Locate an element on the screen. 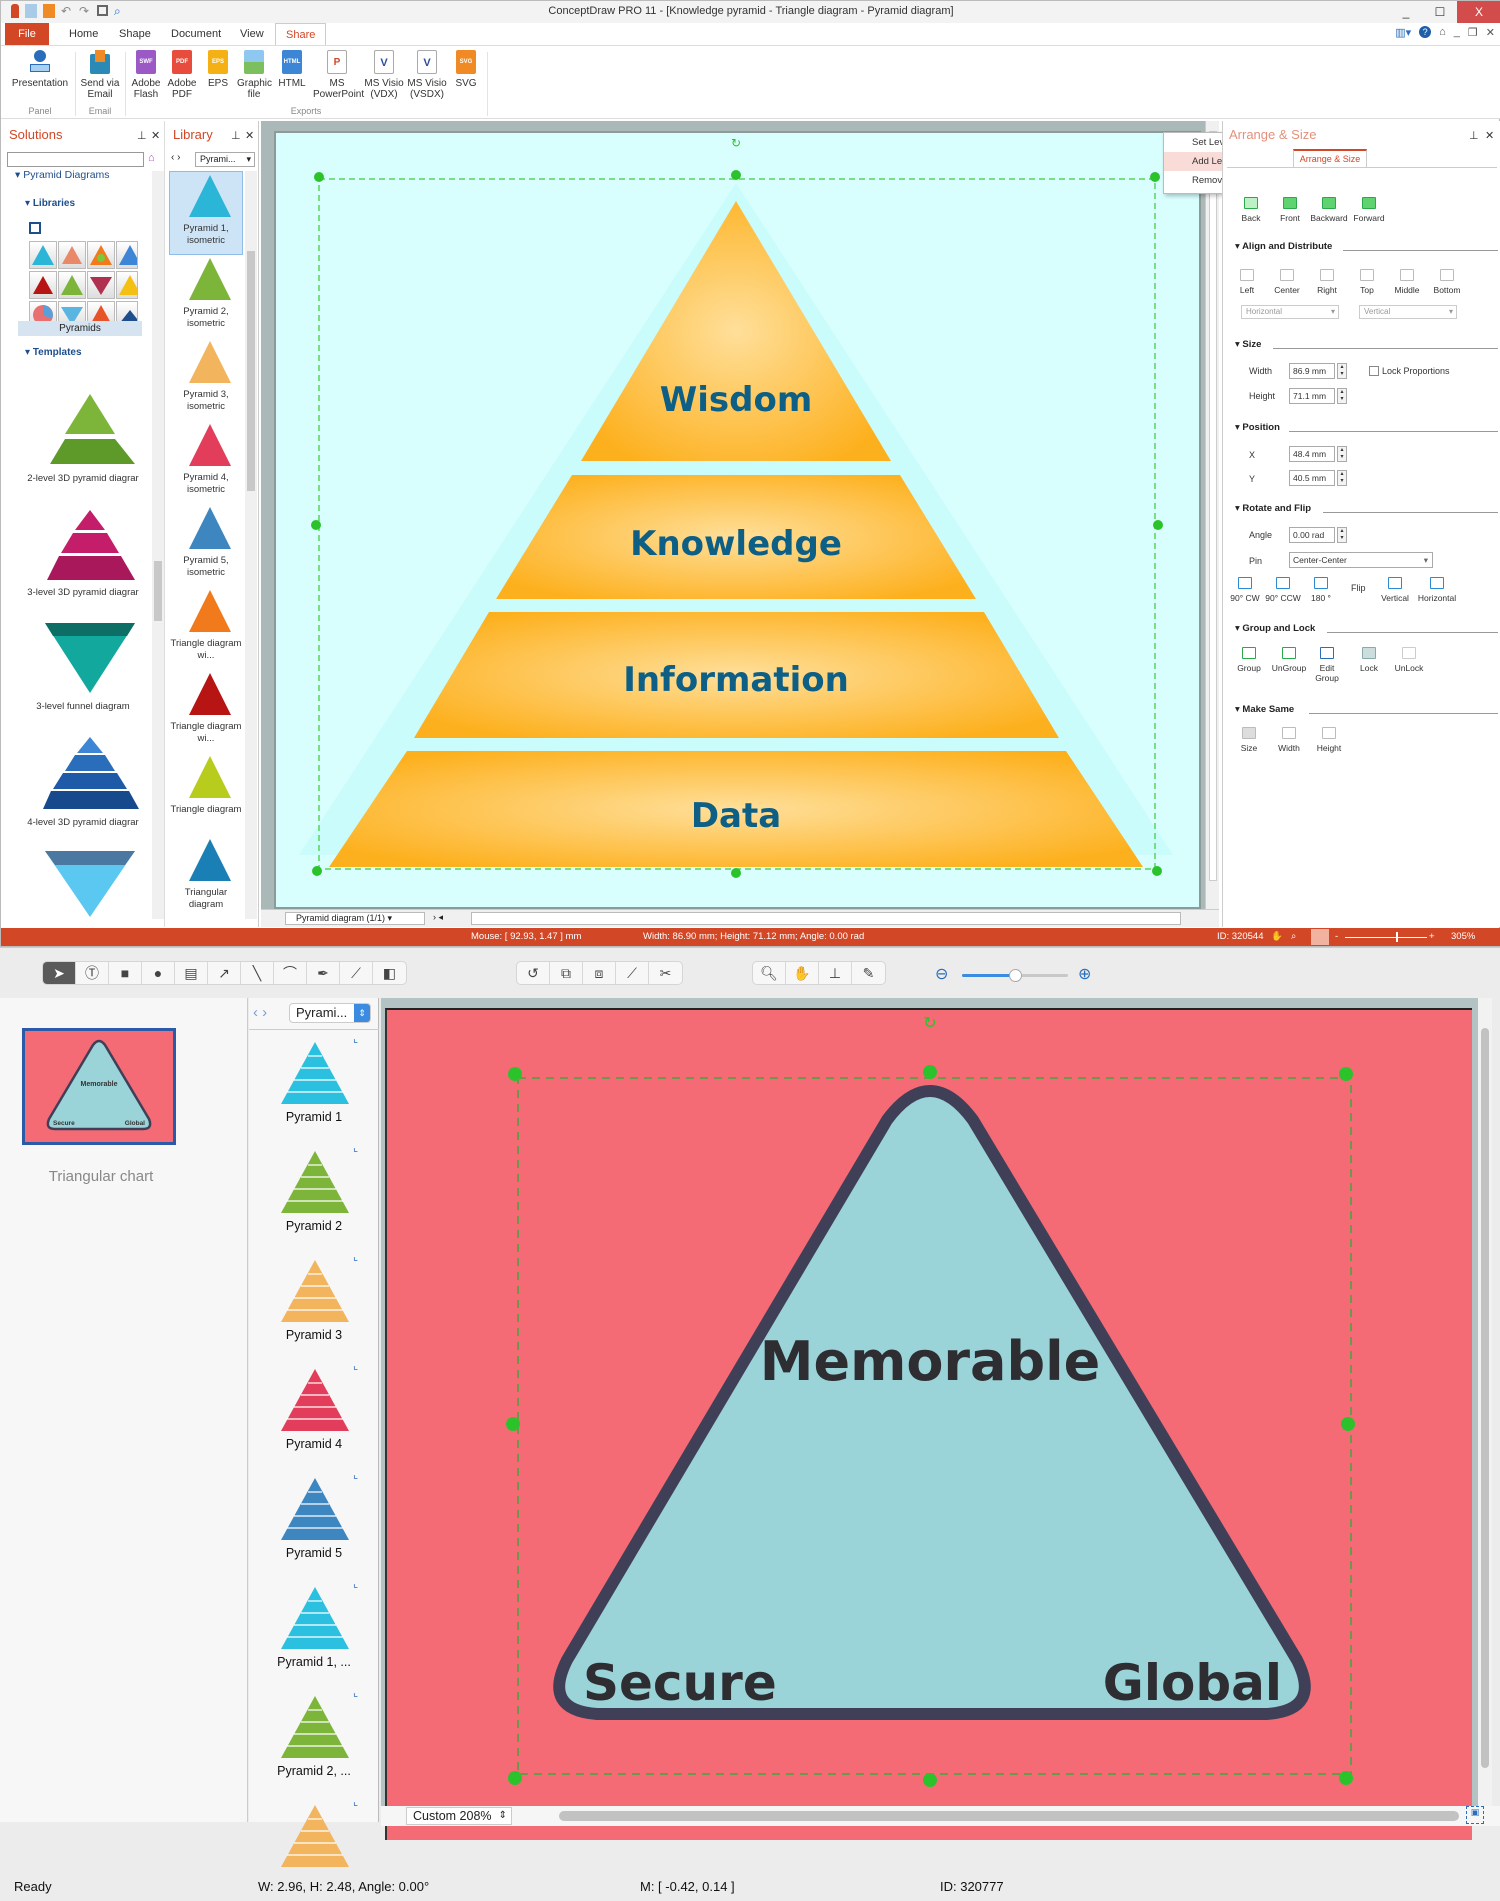 The image size is (1500, 1901). tab-share: Share is located at coordinates (301, 34).